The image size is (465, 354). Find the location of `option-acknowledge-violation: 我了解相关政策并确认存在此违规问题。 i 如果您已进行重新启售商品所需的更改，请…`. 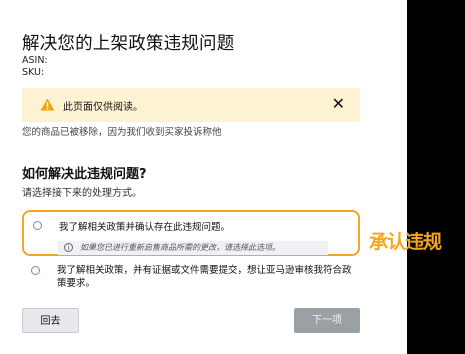

option-acknowledge-violation: 我了解相关政策并确认存在此违规问题。 i 如果您已进行重新启售商品所需的更改，请… is located at coordinates (191, 233).